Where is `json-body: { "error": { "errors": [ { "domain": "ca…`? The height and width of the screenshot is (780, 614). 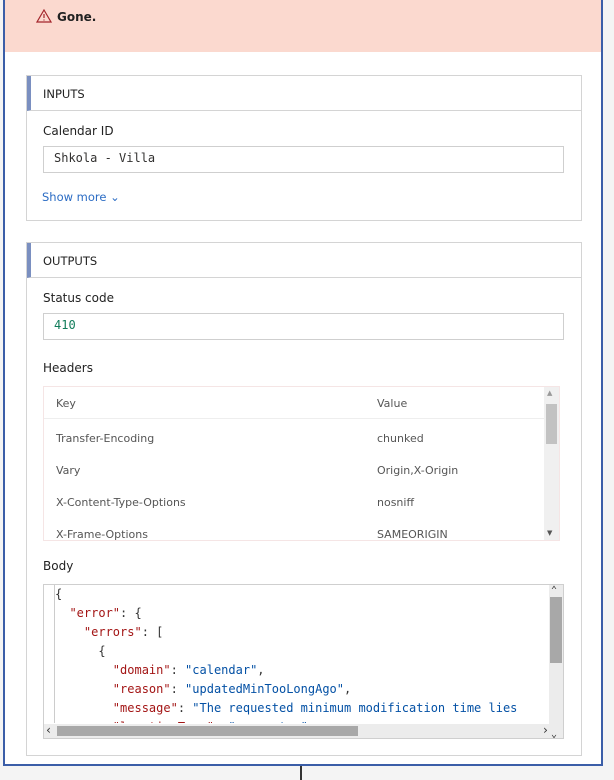
json-body: { "error": { "errors": [ { "domain": "ca… is located at coordinates (302, 654).